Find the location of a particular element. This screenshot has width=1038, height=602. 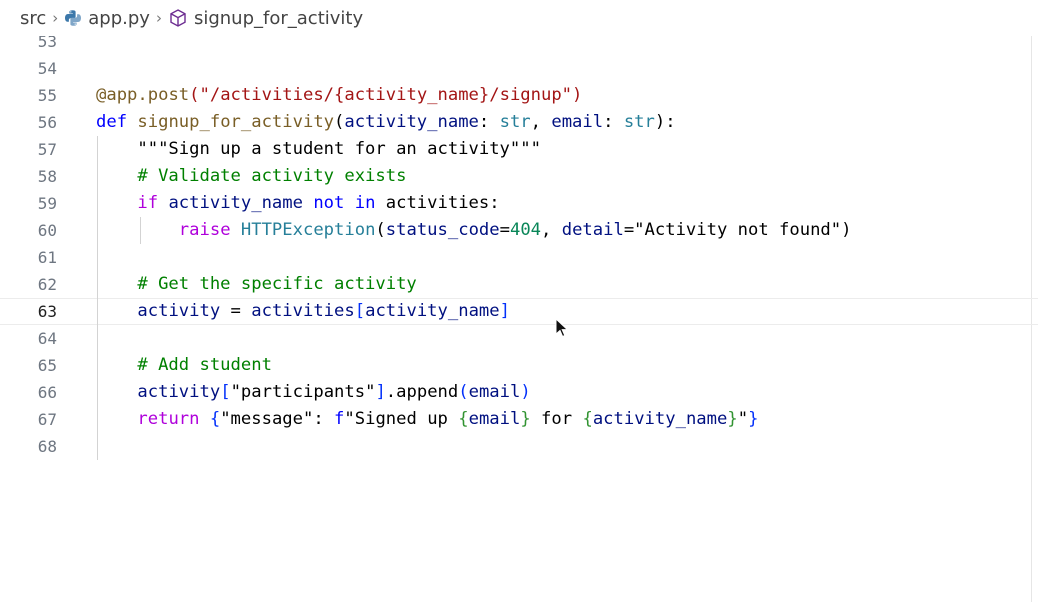

line-number: 57 is located at coordinates (47, 149).